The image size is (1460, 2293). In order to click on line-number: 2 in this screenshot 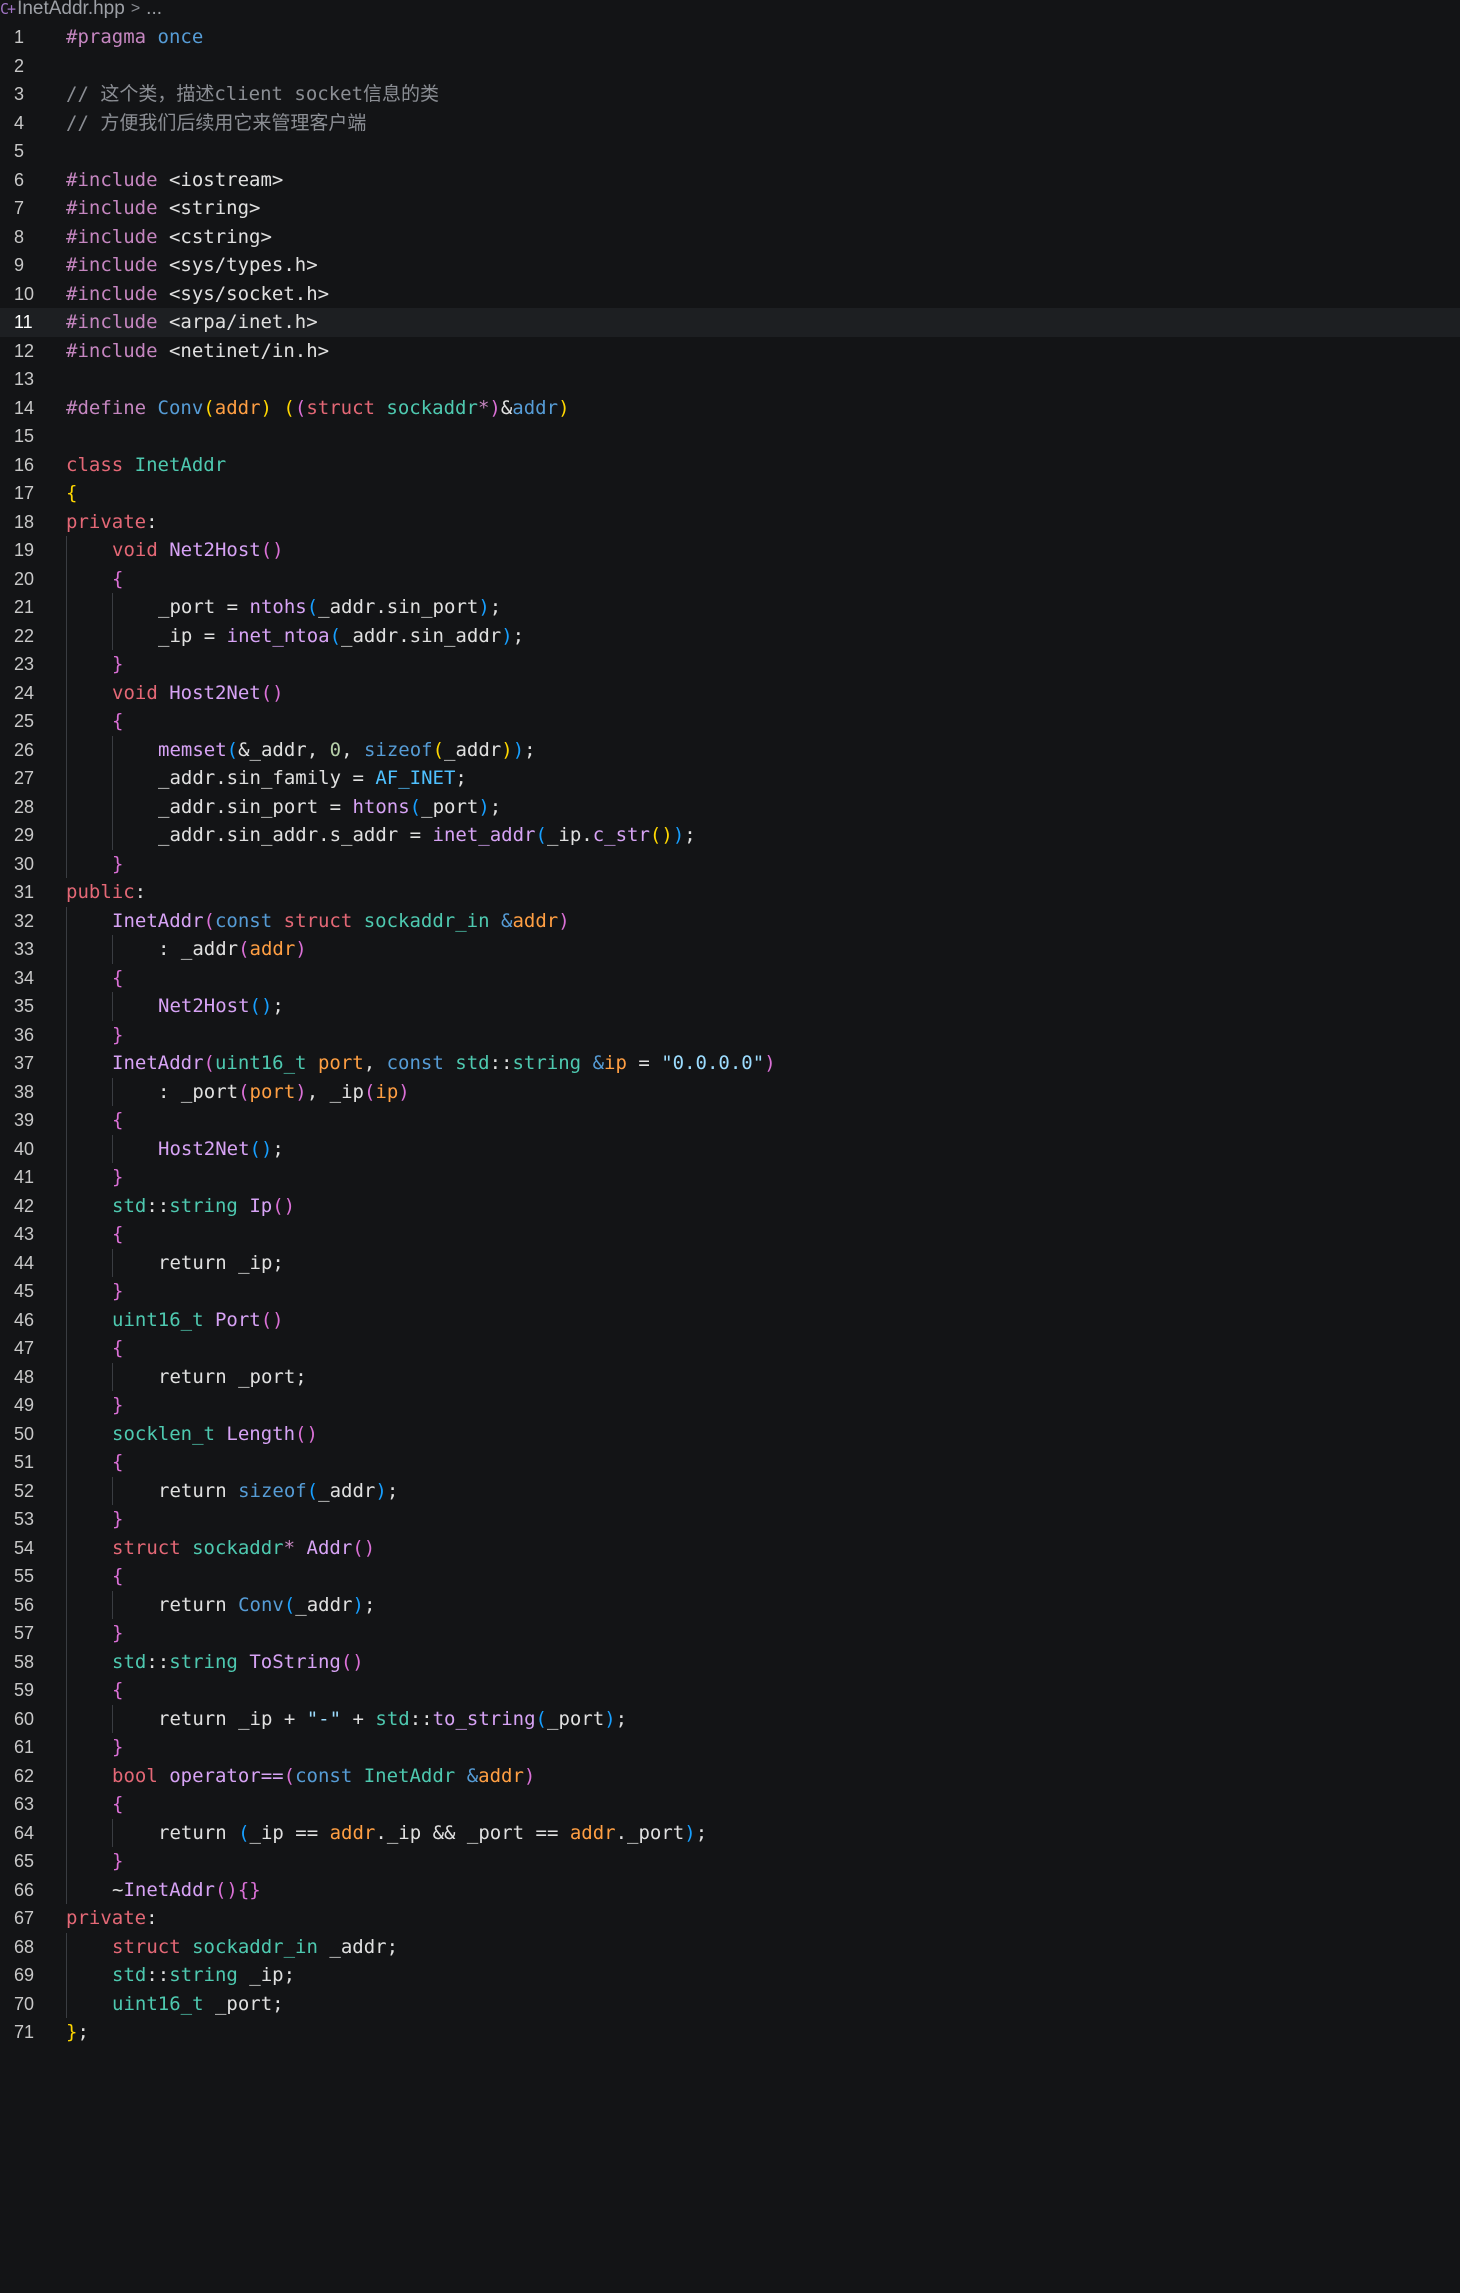, I will do `click(19, 65)`.